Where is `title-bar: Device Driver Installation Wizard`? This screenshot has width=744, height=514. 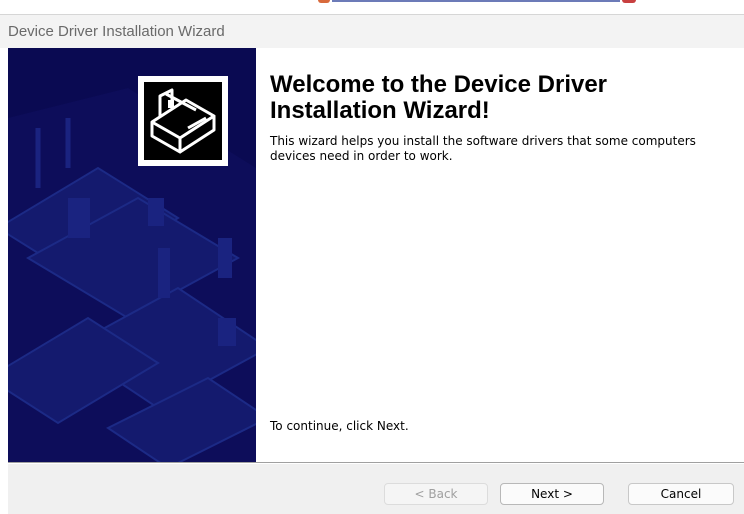
title-bar: Device Driver Installation Wizard is located at coordinates (372, 31).